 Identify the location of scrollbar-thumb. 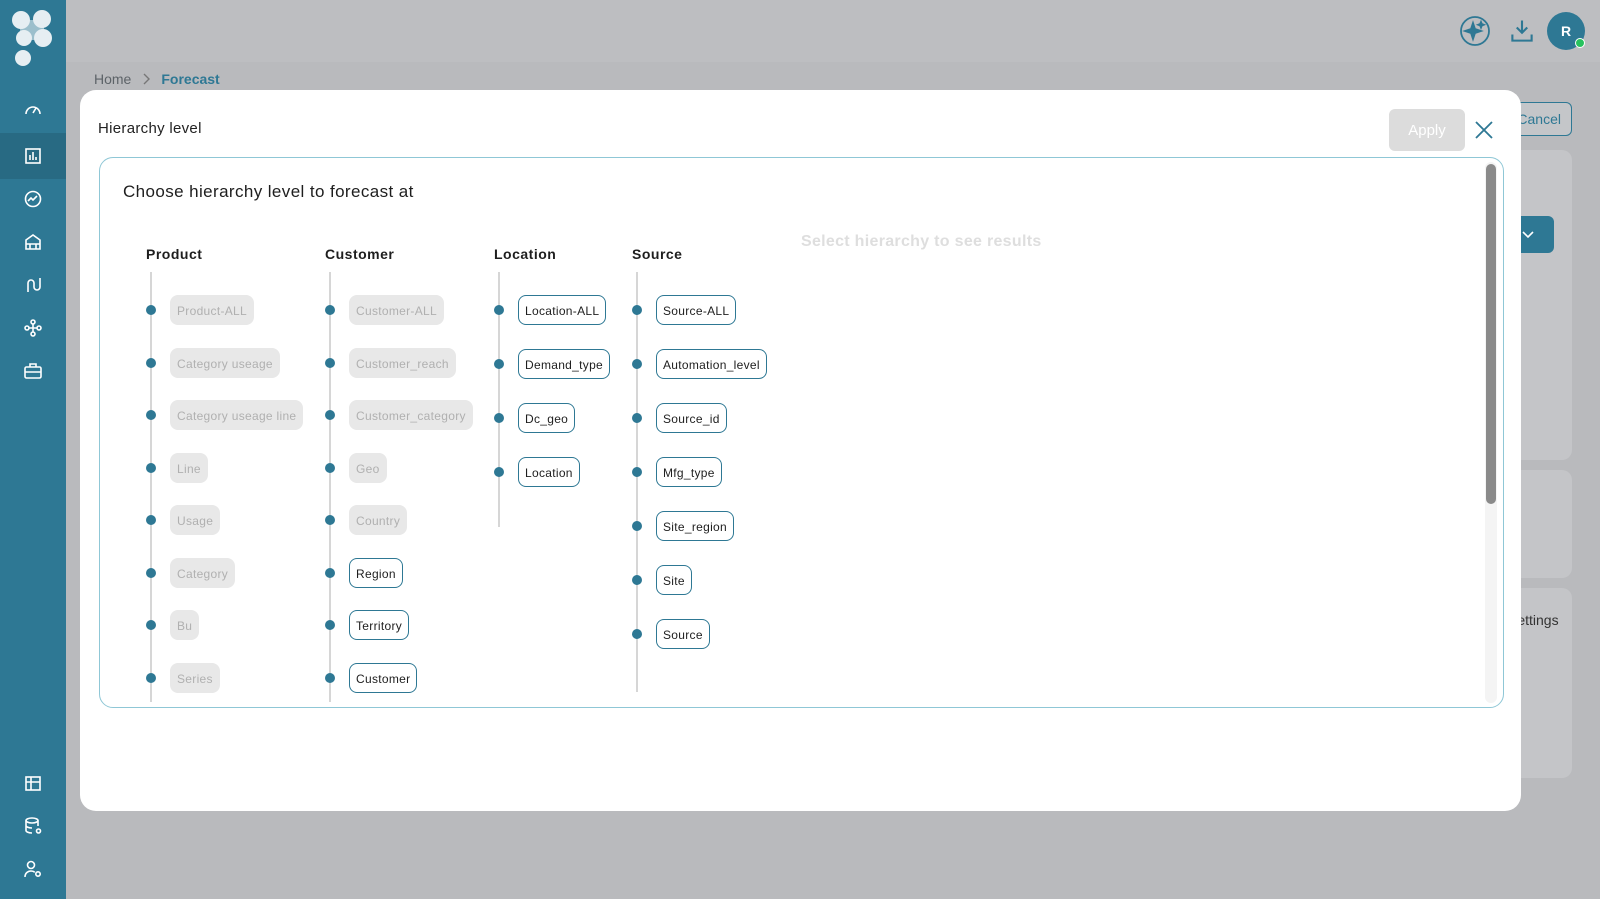
(1491, 334).